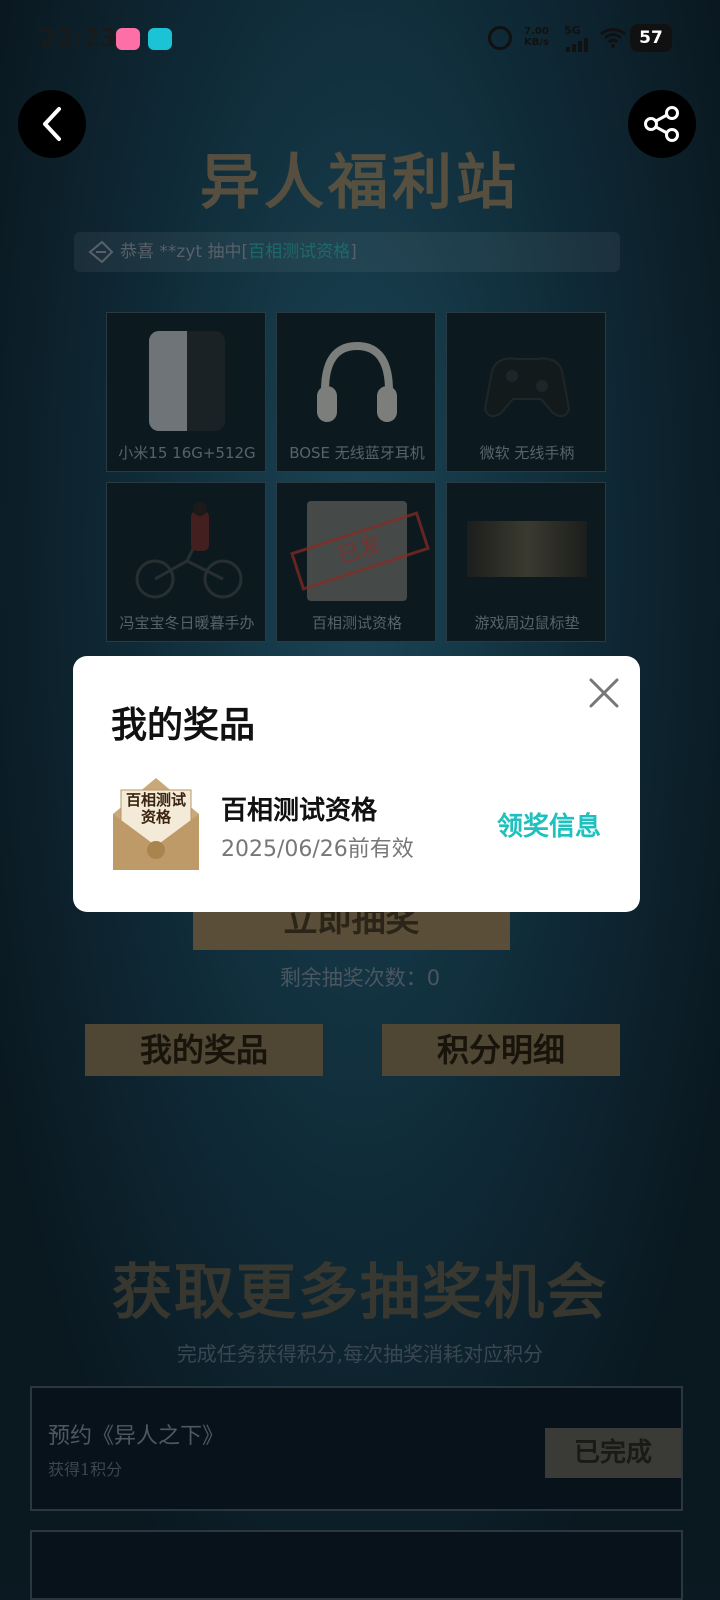 The height and width of the screenshot is (1600, 720). Describe the element at coordinates (317, 849) in the screenshot. I see `prize-validity: 2025/06/26前有效` at that location.